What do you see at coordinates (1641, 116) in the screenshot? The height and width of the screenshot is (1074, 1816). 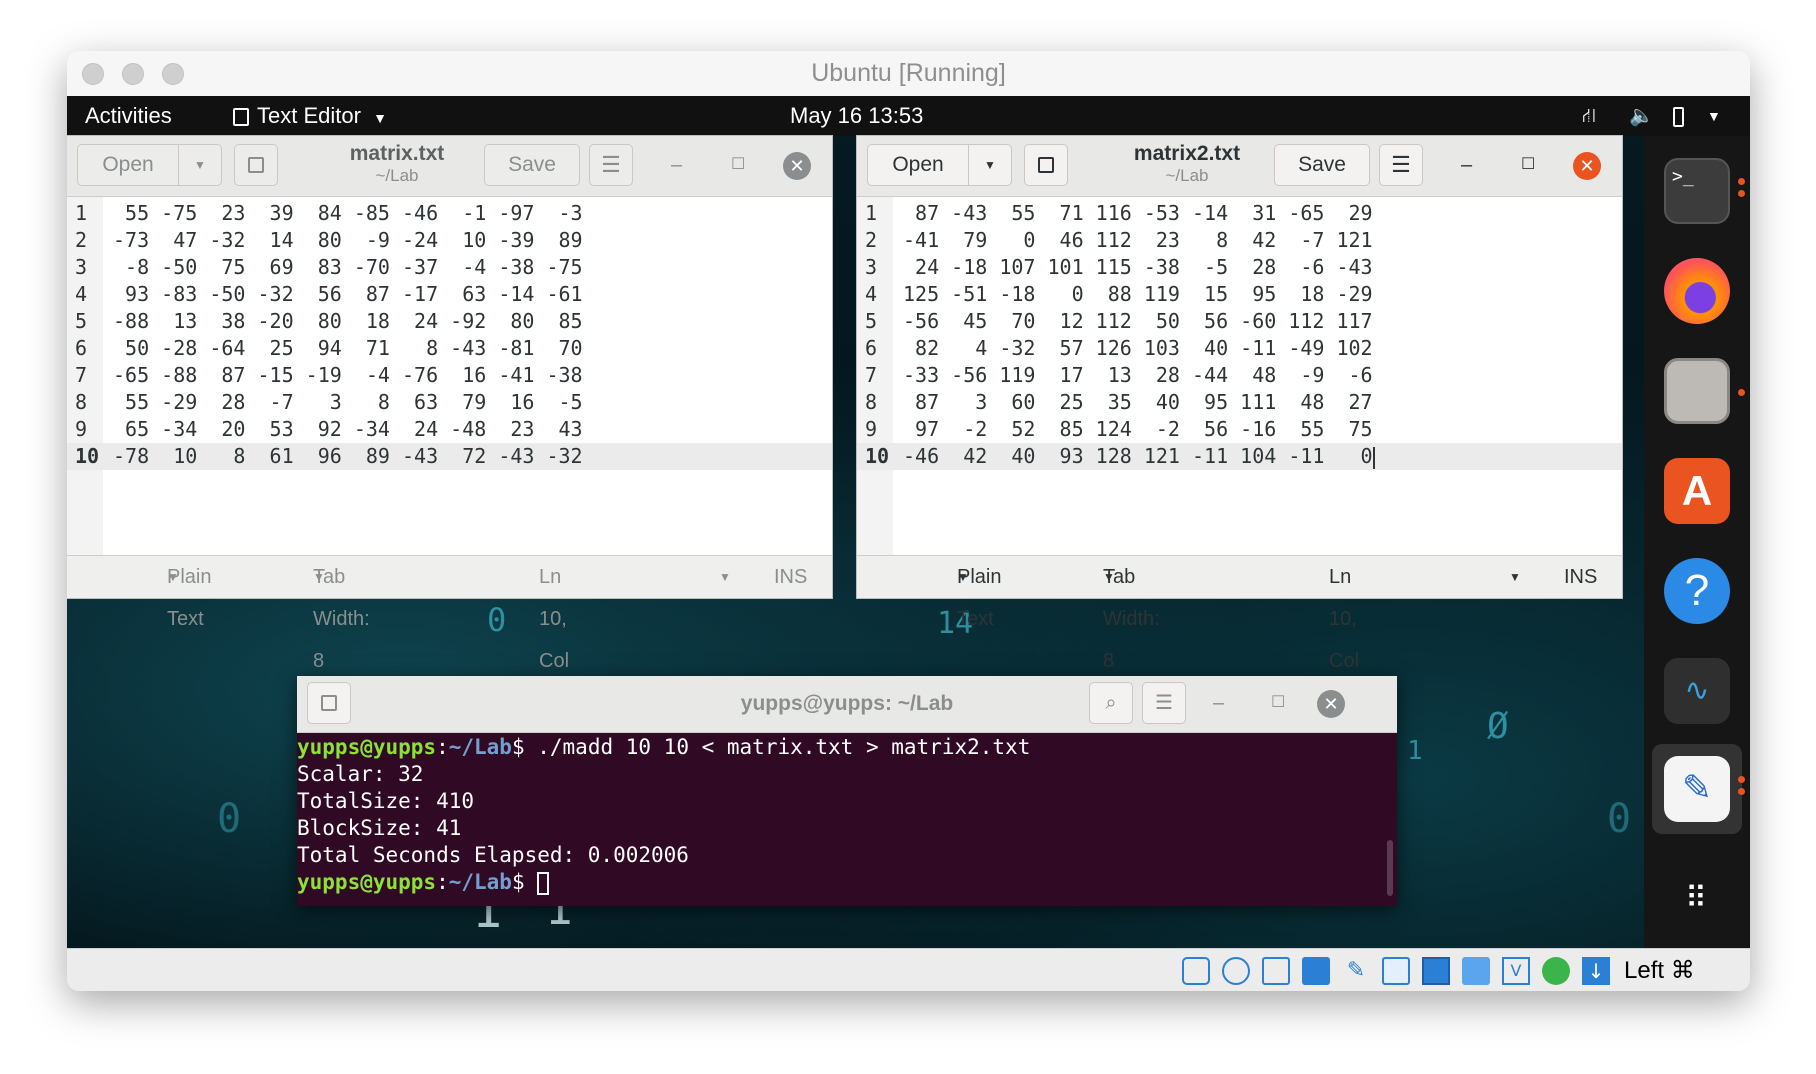 I see `volume-icon: 🔈` at bounding box center [1641, 116].